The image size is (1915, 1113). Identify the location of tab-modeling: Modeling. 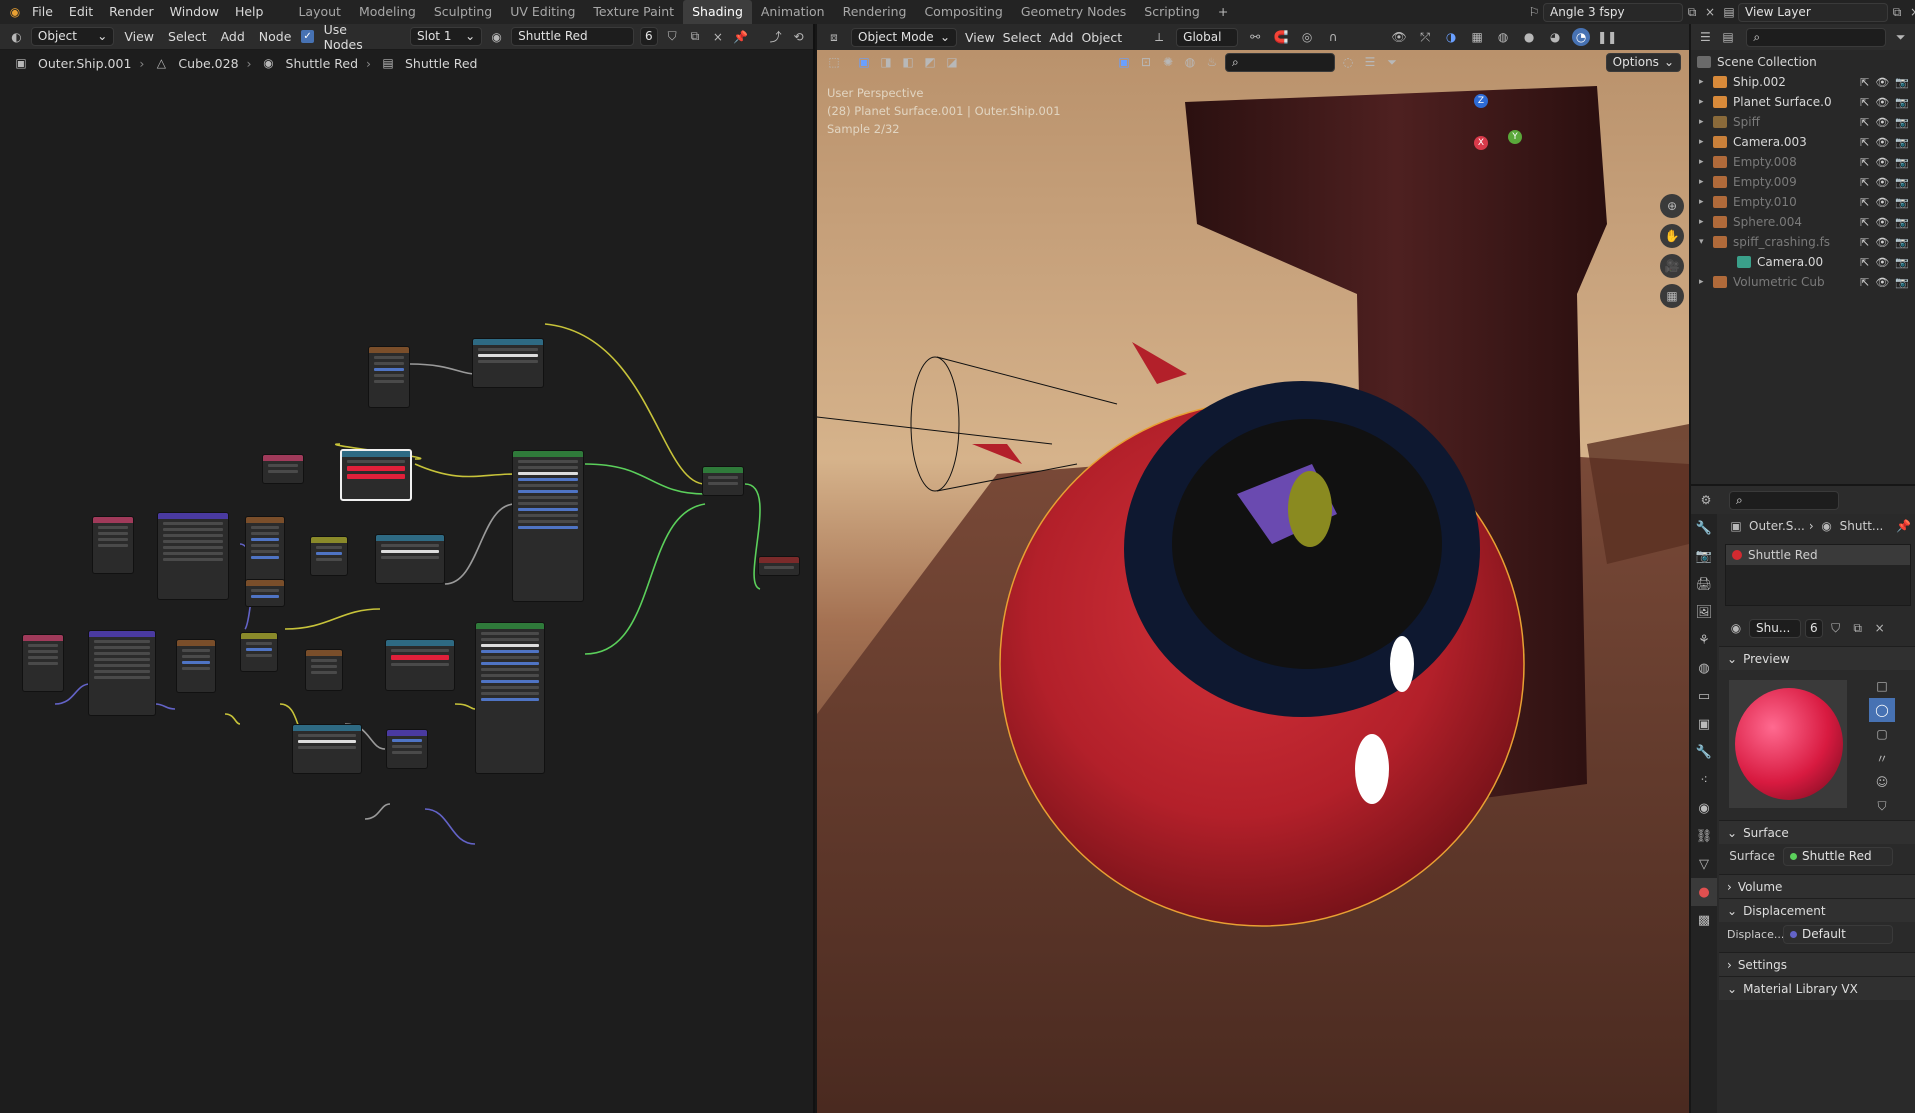
(387, 12).